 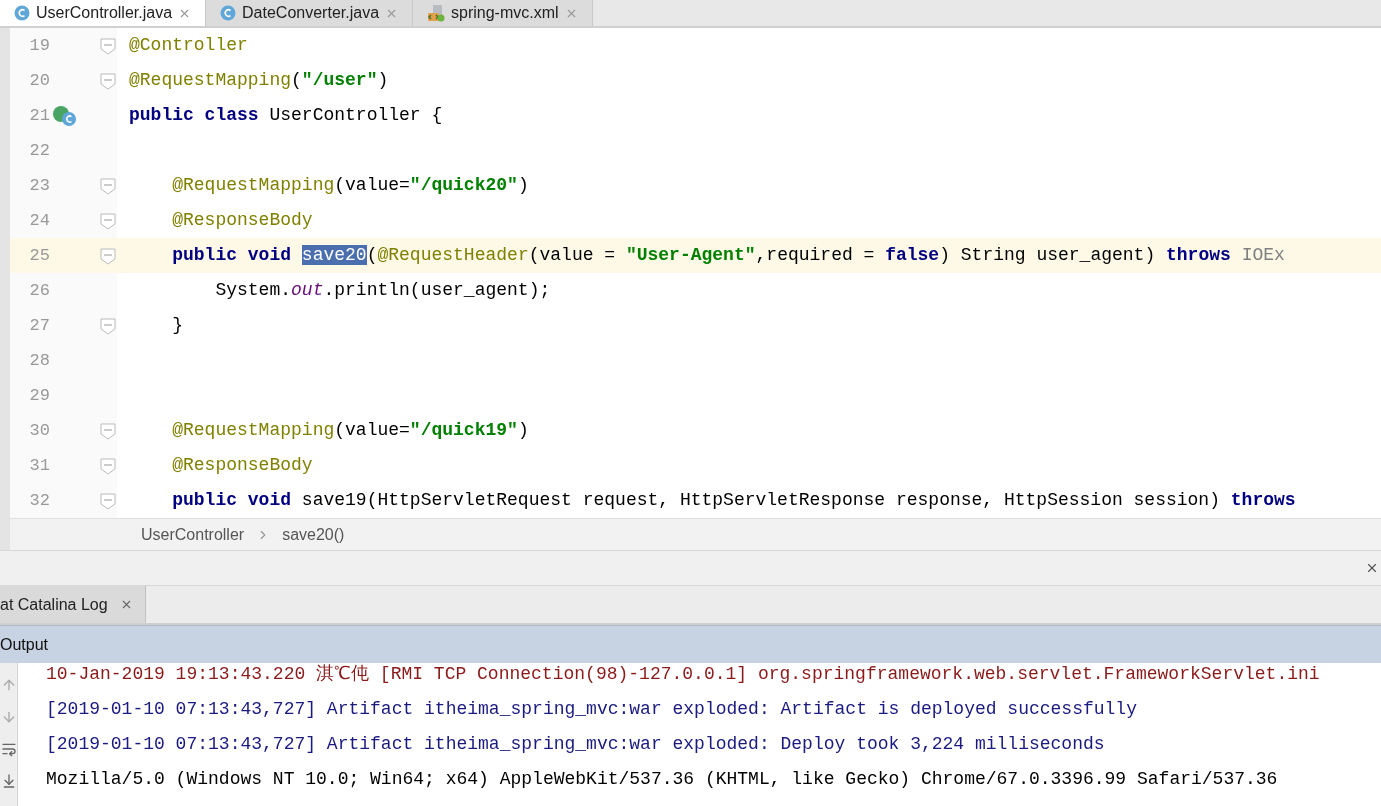 I want to click on code-token: false, so click(x=912, y=255).